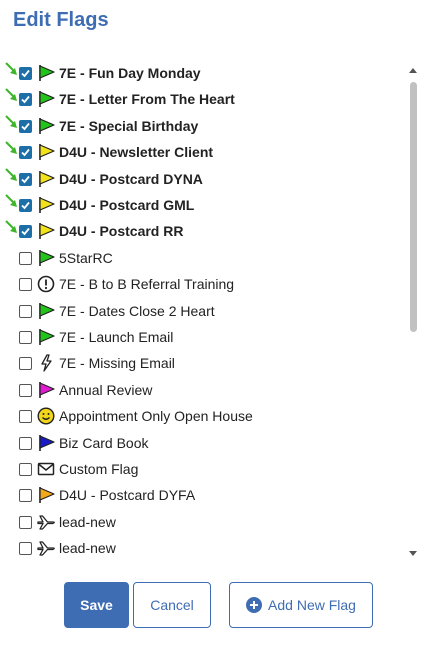 This screenshot has height=648, width=436. What do you see at coordinates (172, 605) in the screenshot?
I see `cancel-button: Cancel` at bounding box center [172, 605].